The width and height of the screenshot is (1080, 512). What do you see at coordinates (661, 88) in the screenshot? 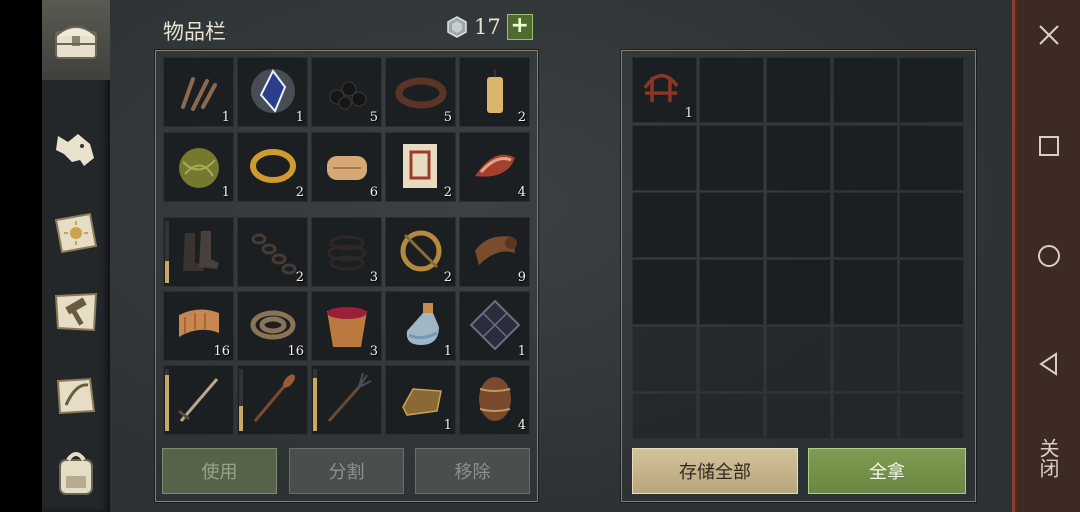
I see `red-rune-icon` at bounding box center [661, 88].